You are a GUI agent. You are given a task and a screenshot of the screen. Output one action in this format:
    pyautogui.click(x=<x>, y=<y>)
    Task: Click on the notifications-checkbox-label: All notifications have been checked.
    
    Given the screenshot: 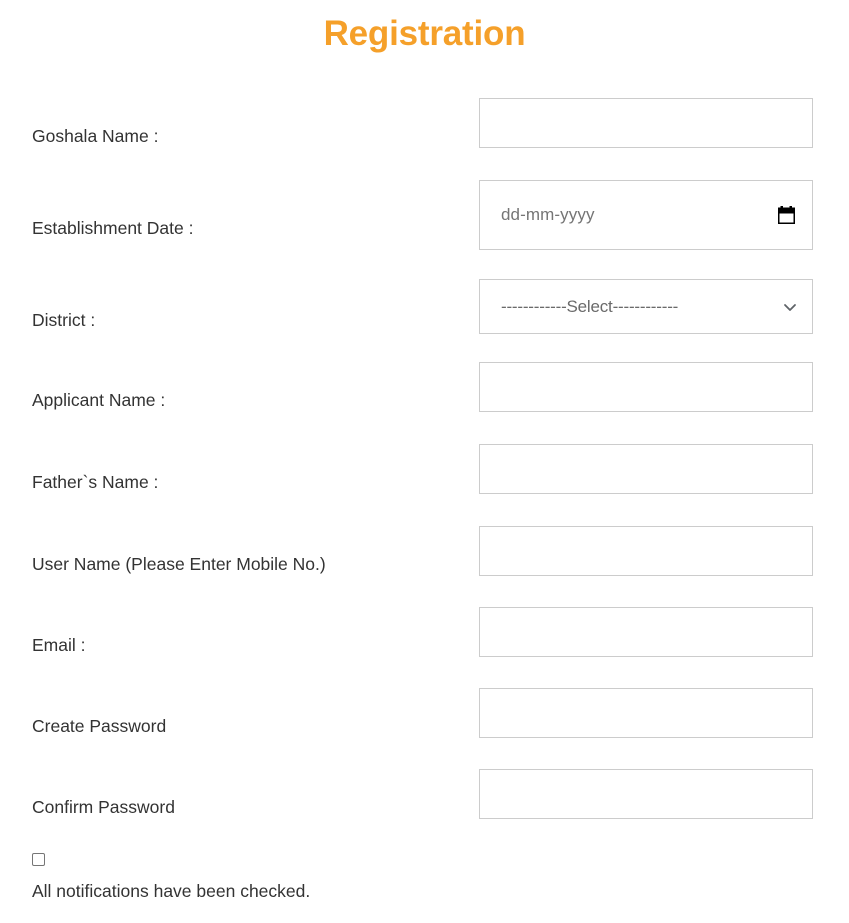 What is the action you would take?
    pyautogui.click(x=171, y=891)
    